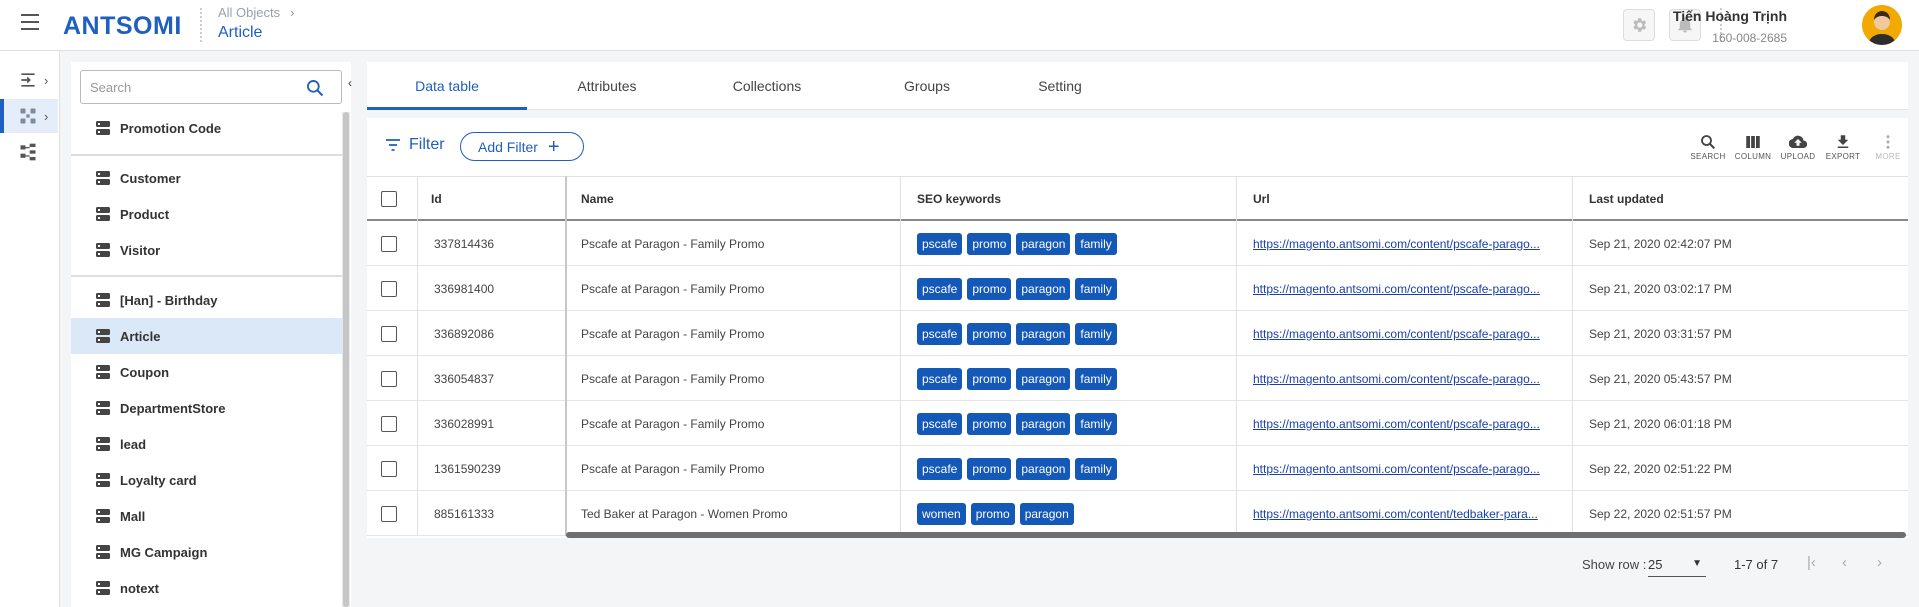 This screenshot has width=1919, height=607. I want to click on columns-icon, so click(1753, 142).